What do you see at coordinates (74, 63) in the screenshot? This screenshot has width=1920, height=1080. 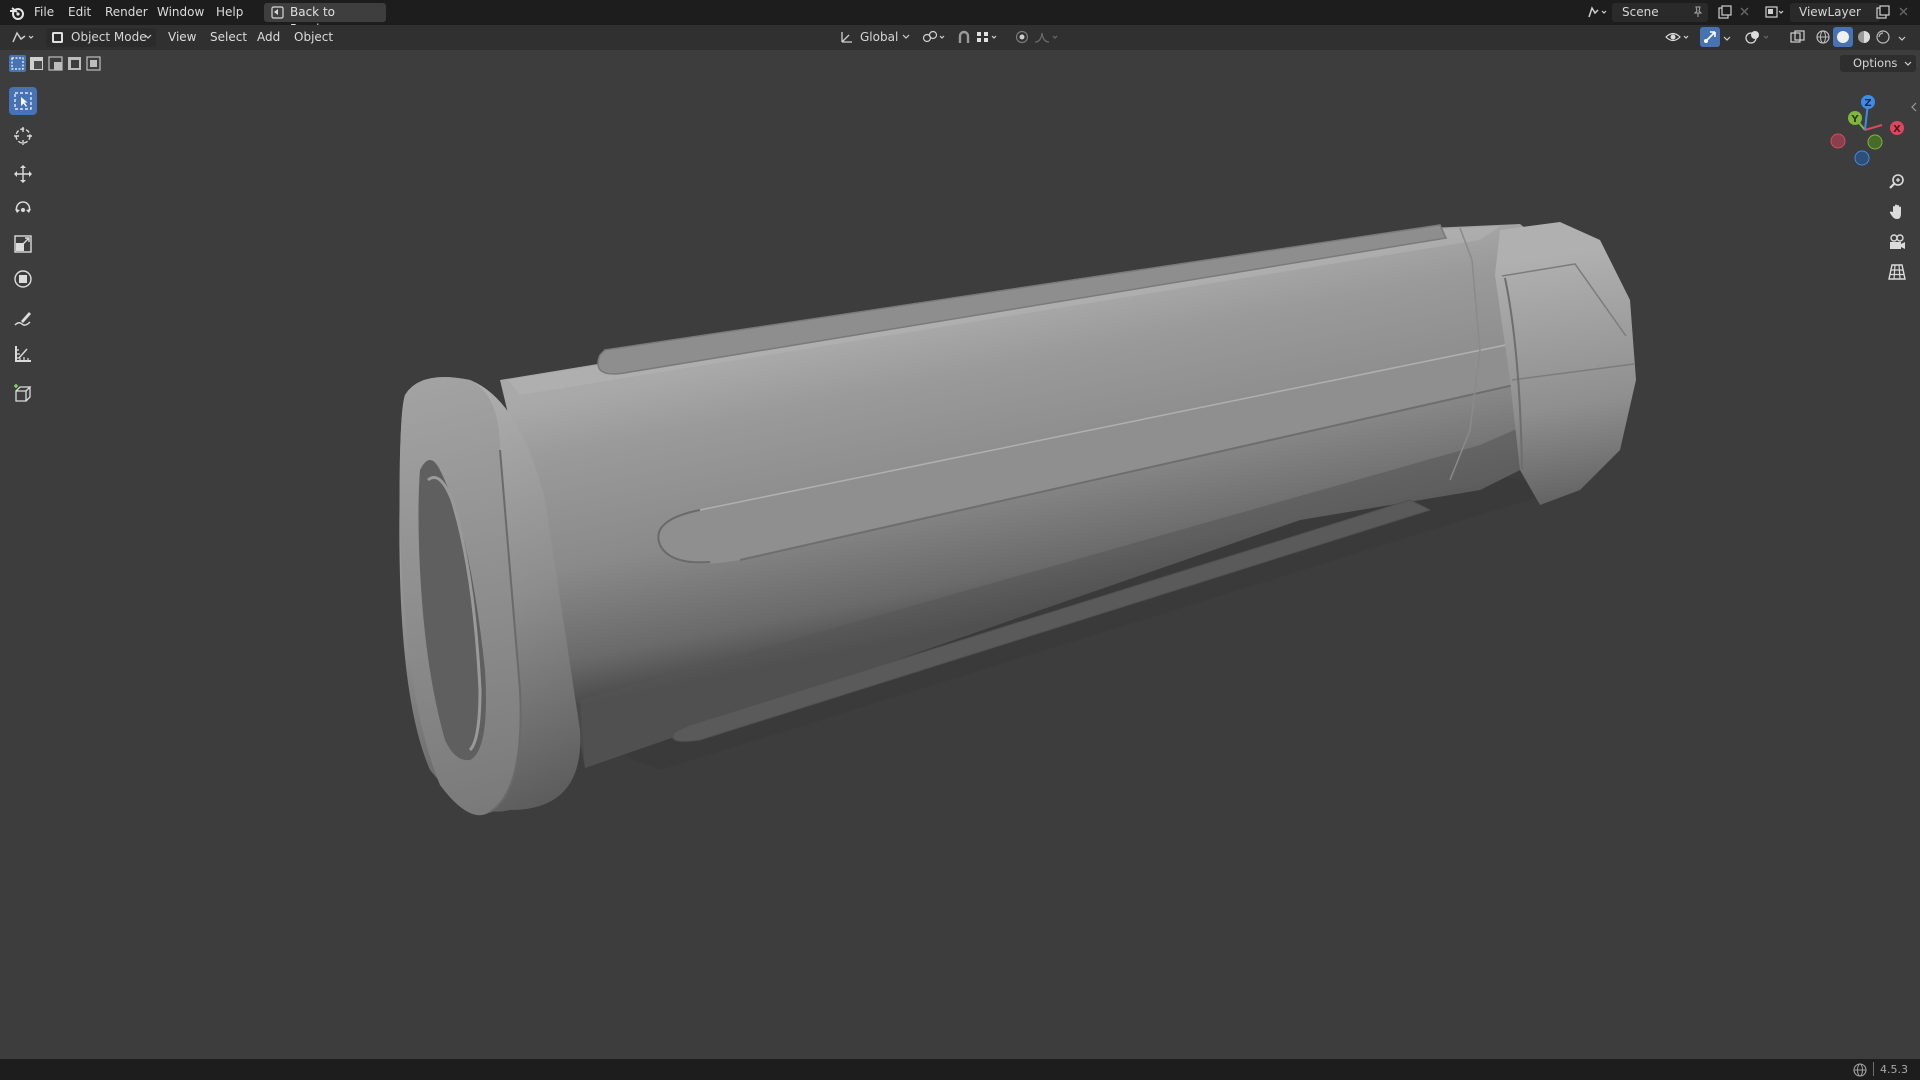 I see `select-invert-icon` at bounding box center [74, 63].